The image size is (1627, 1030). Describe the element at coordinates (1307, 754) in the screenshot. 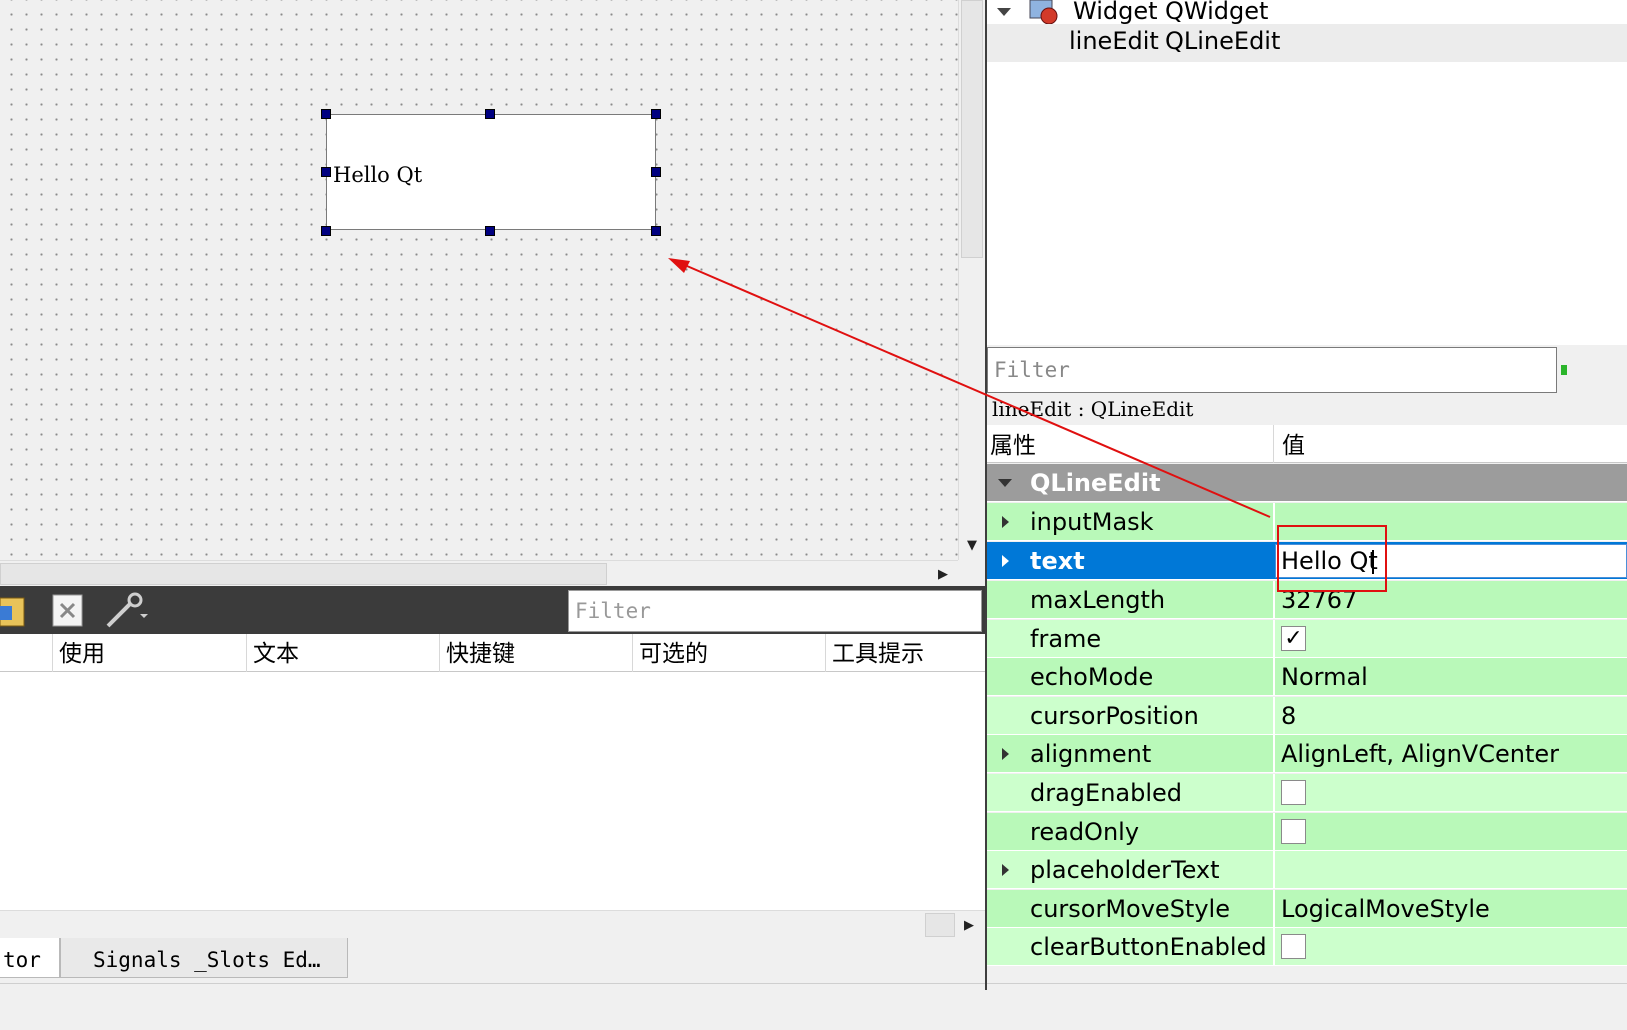

I see `property-row-alignment: alignment AlignLeft, AlignVCenter` at that location.